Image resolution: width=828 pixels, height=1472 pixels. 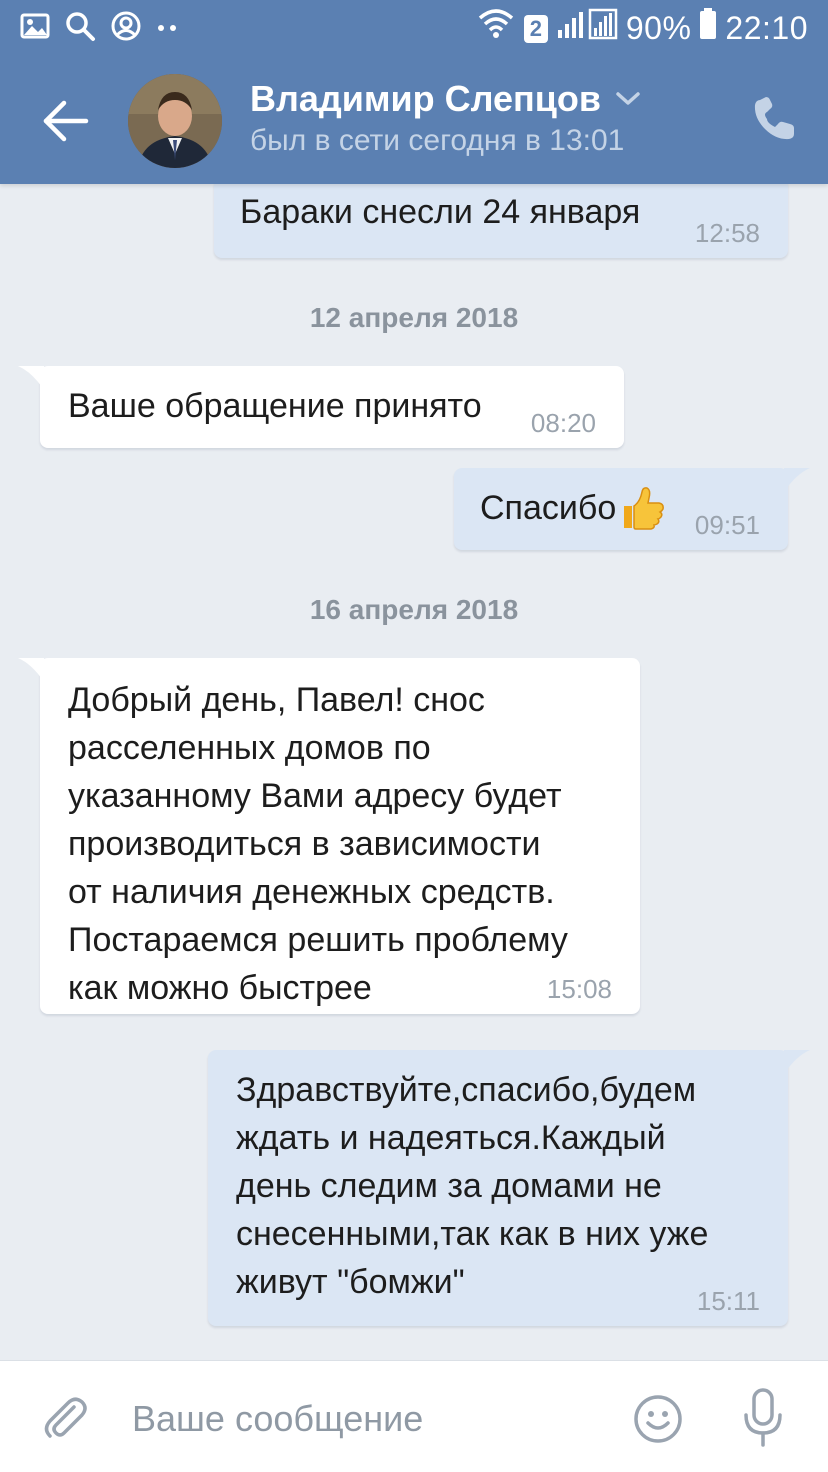 What do you see at coordinates (766, 28) in the screenshot?
I see `clock: 22:10` at bounding box center [766, 28].